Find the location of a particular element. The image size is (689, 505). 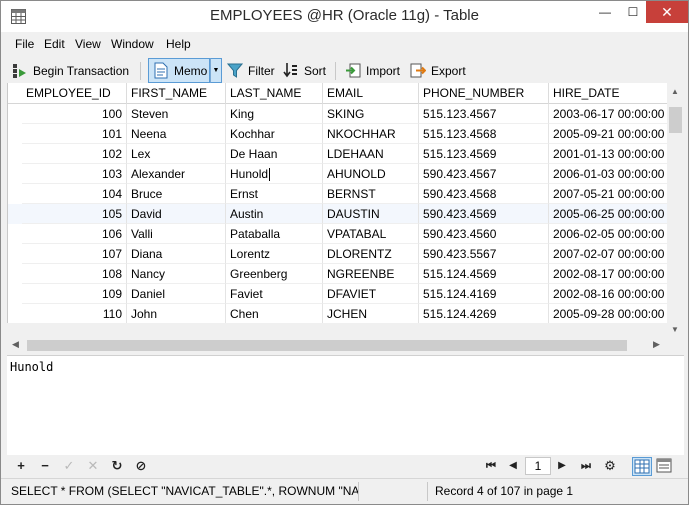

cell-first-name: Lex is located at coordinates (176, 154).